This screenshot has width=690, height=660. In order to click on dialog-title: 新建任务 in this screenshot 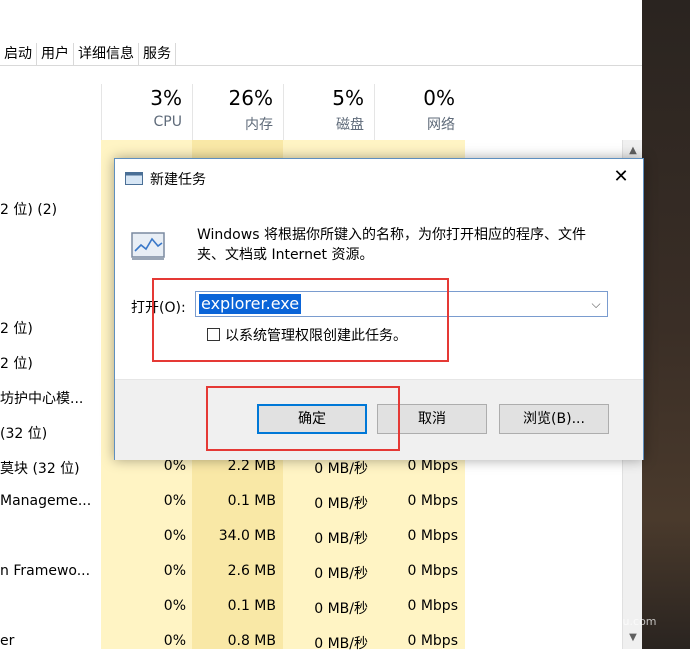, I will do `click(178, 180)`.